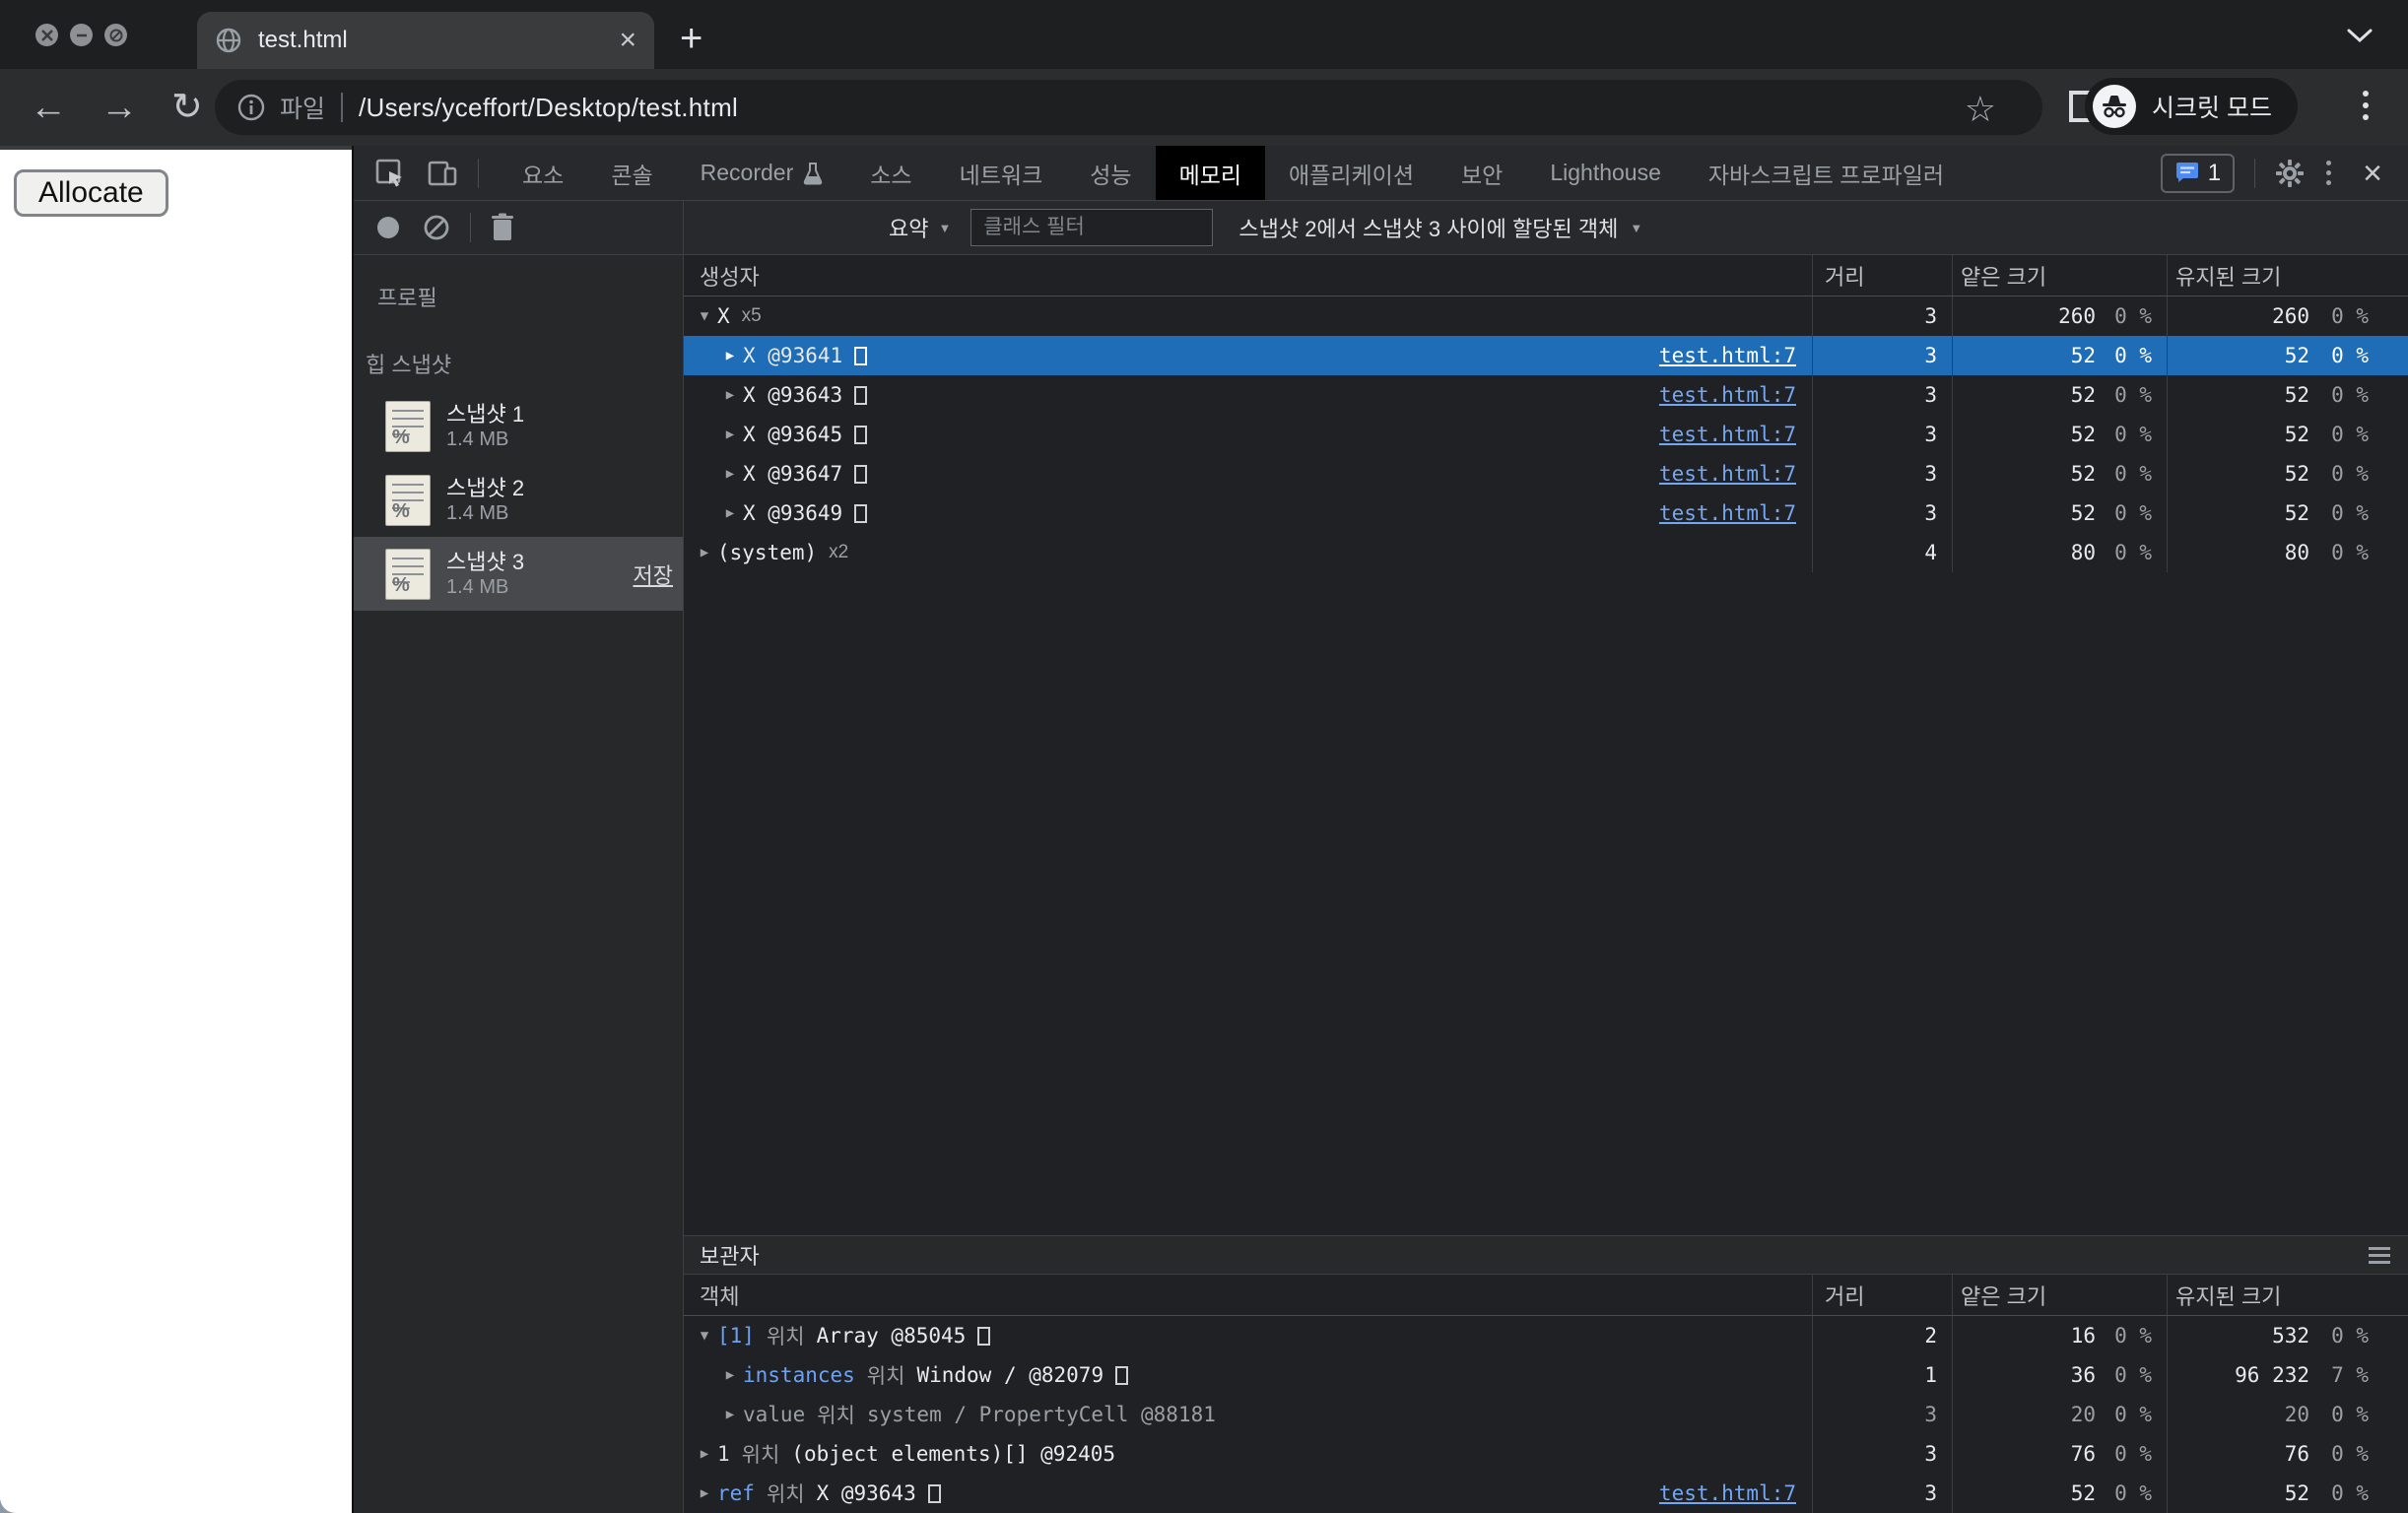 This screenshot has width=2408, height=1513. Describe the element at coordinates (2329, 173) in the screenshot. I see `devtools-menu-icon` at that location.